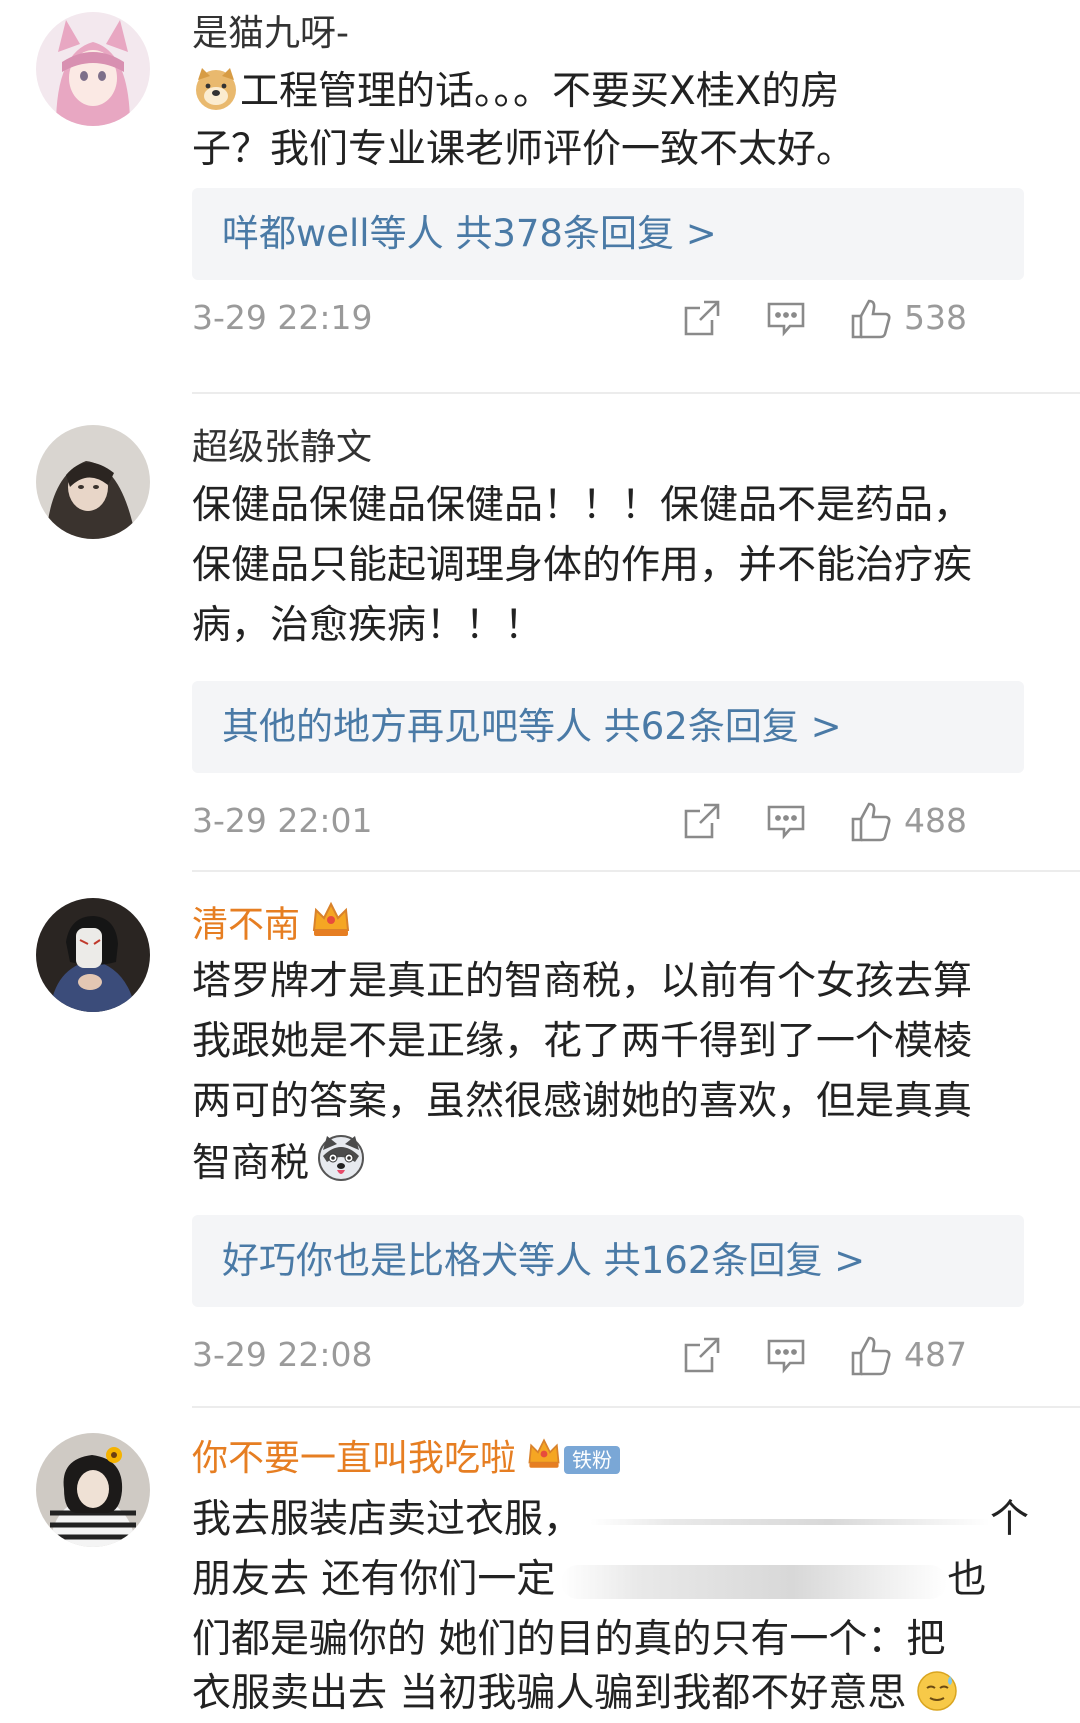  What do you see at coordinates (582, 1101) in the screenshot?
I see `comment-text-line: 两可的答案，虽然很感谢她的喜欢，但是真真` at bounding box center [582, 1101].